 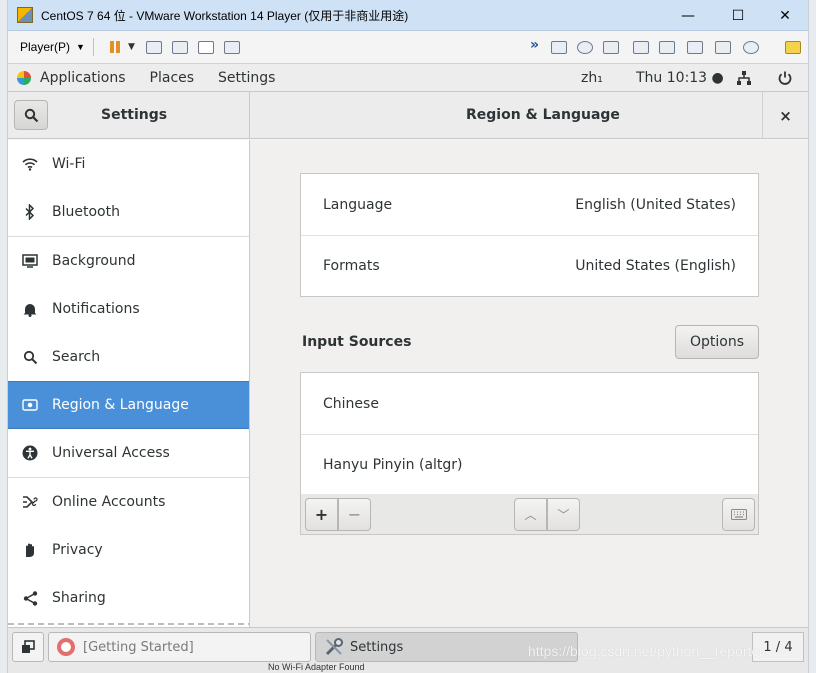 I want to click on keyboard-layout-button, so click(x=738, y=514).